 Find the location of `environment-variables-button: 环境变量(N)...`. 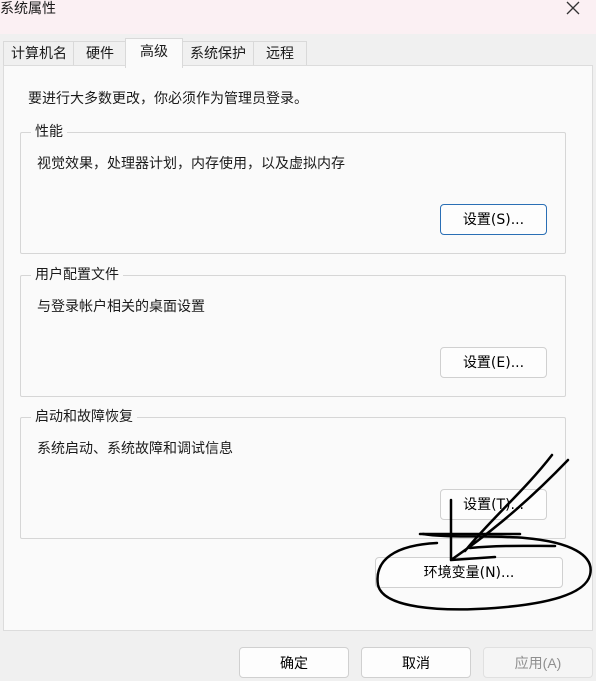

environment-variables-button: 环境变量(N)... is located at coordinates (469, 572).